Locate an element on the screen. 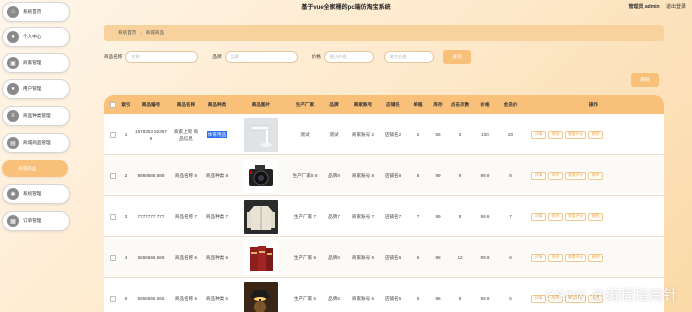  cell-account: 商家账号 7 is located at coordinates (363, 216).